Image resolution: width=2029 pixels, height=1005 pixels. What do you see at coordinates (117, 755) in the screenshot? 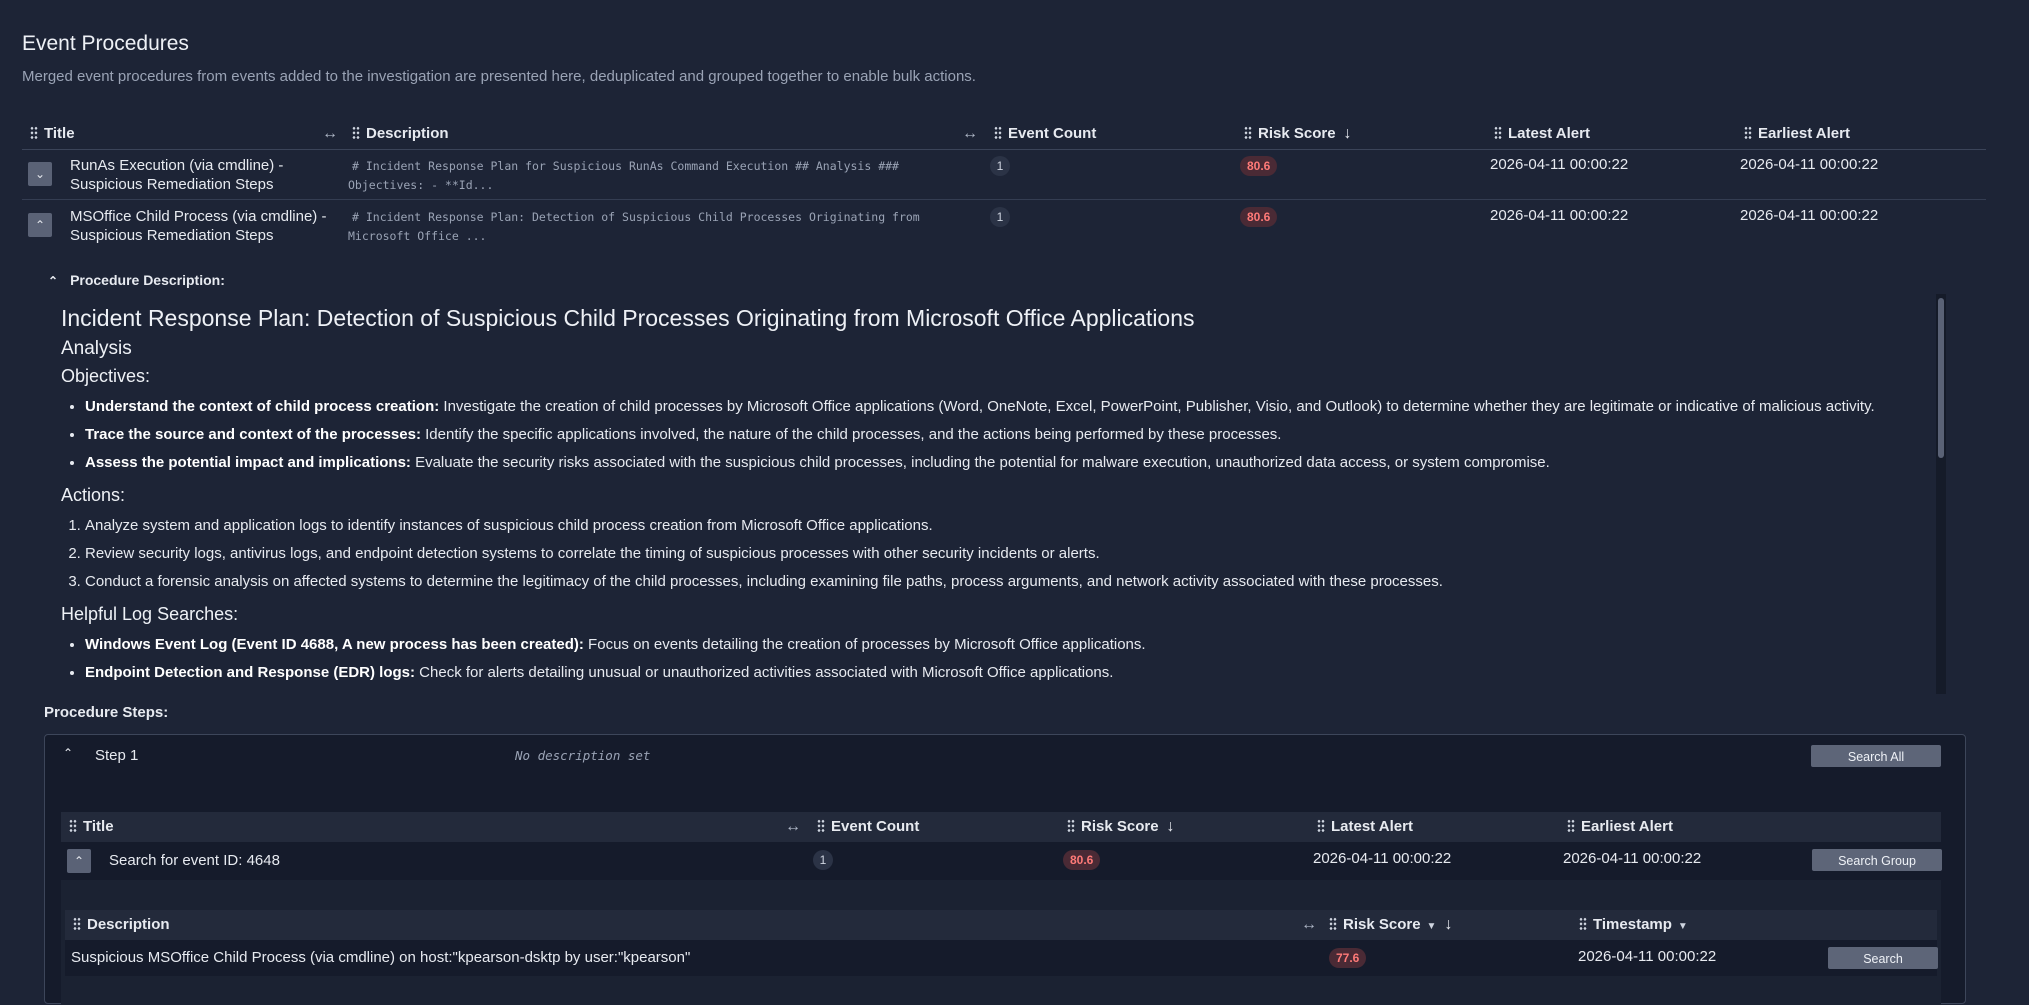
I see `step-name: Step 1` at bounding box center [117, 755].